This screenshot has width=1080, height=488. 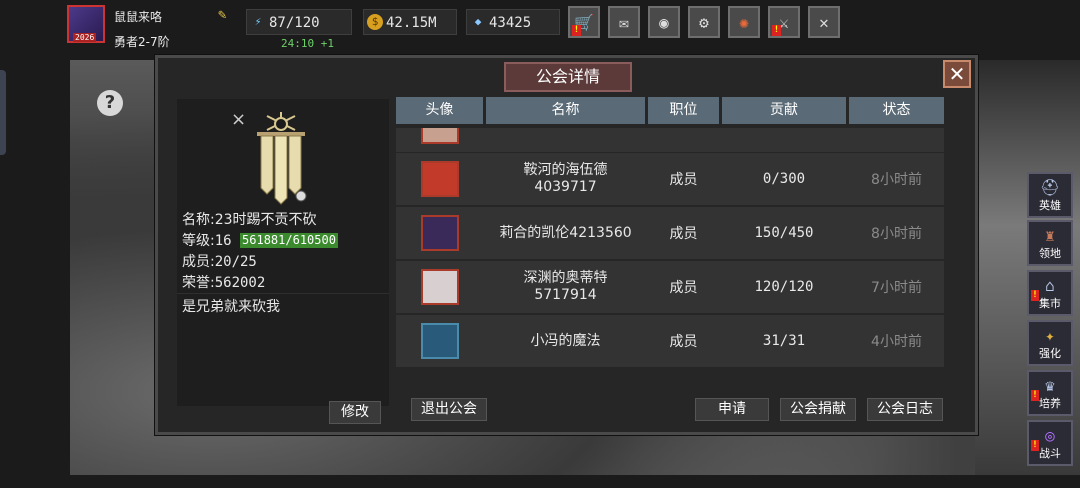 I want to click on side-item-label: 强化, so click(x=1050, y=353).